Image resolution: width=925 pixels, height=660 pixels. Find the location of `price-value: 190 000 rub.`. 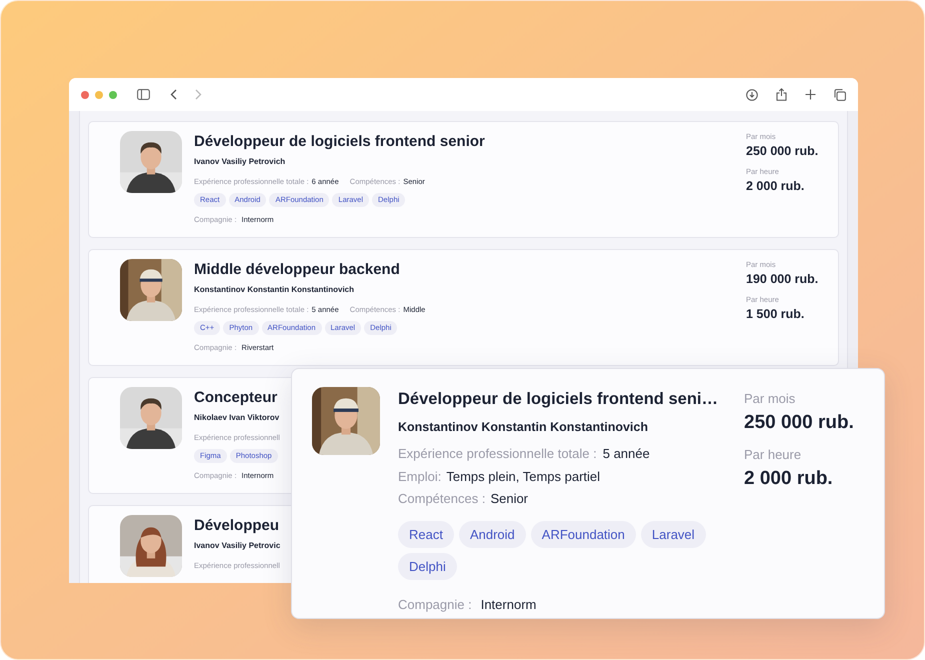

price-value: 190 000 rub. is located at coordinates (783, 279).